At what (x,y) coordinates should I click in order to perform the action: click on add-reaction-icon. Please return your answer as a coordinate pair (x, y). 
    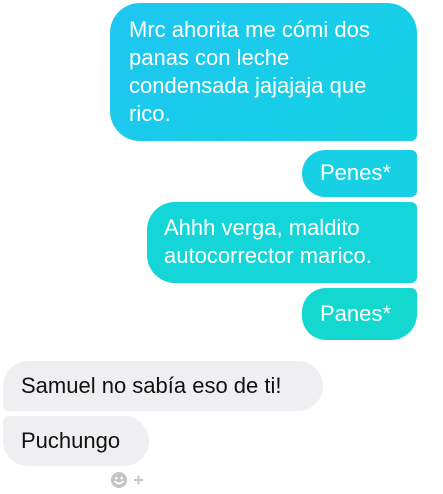
    Looking at the image, I should click on (127, 480).